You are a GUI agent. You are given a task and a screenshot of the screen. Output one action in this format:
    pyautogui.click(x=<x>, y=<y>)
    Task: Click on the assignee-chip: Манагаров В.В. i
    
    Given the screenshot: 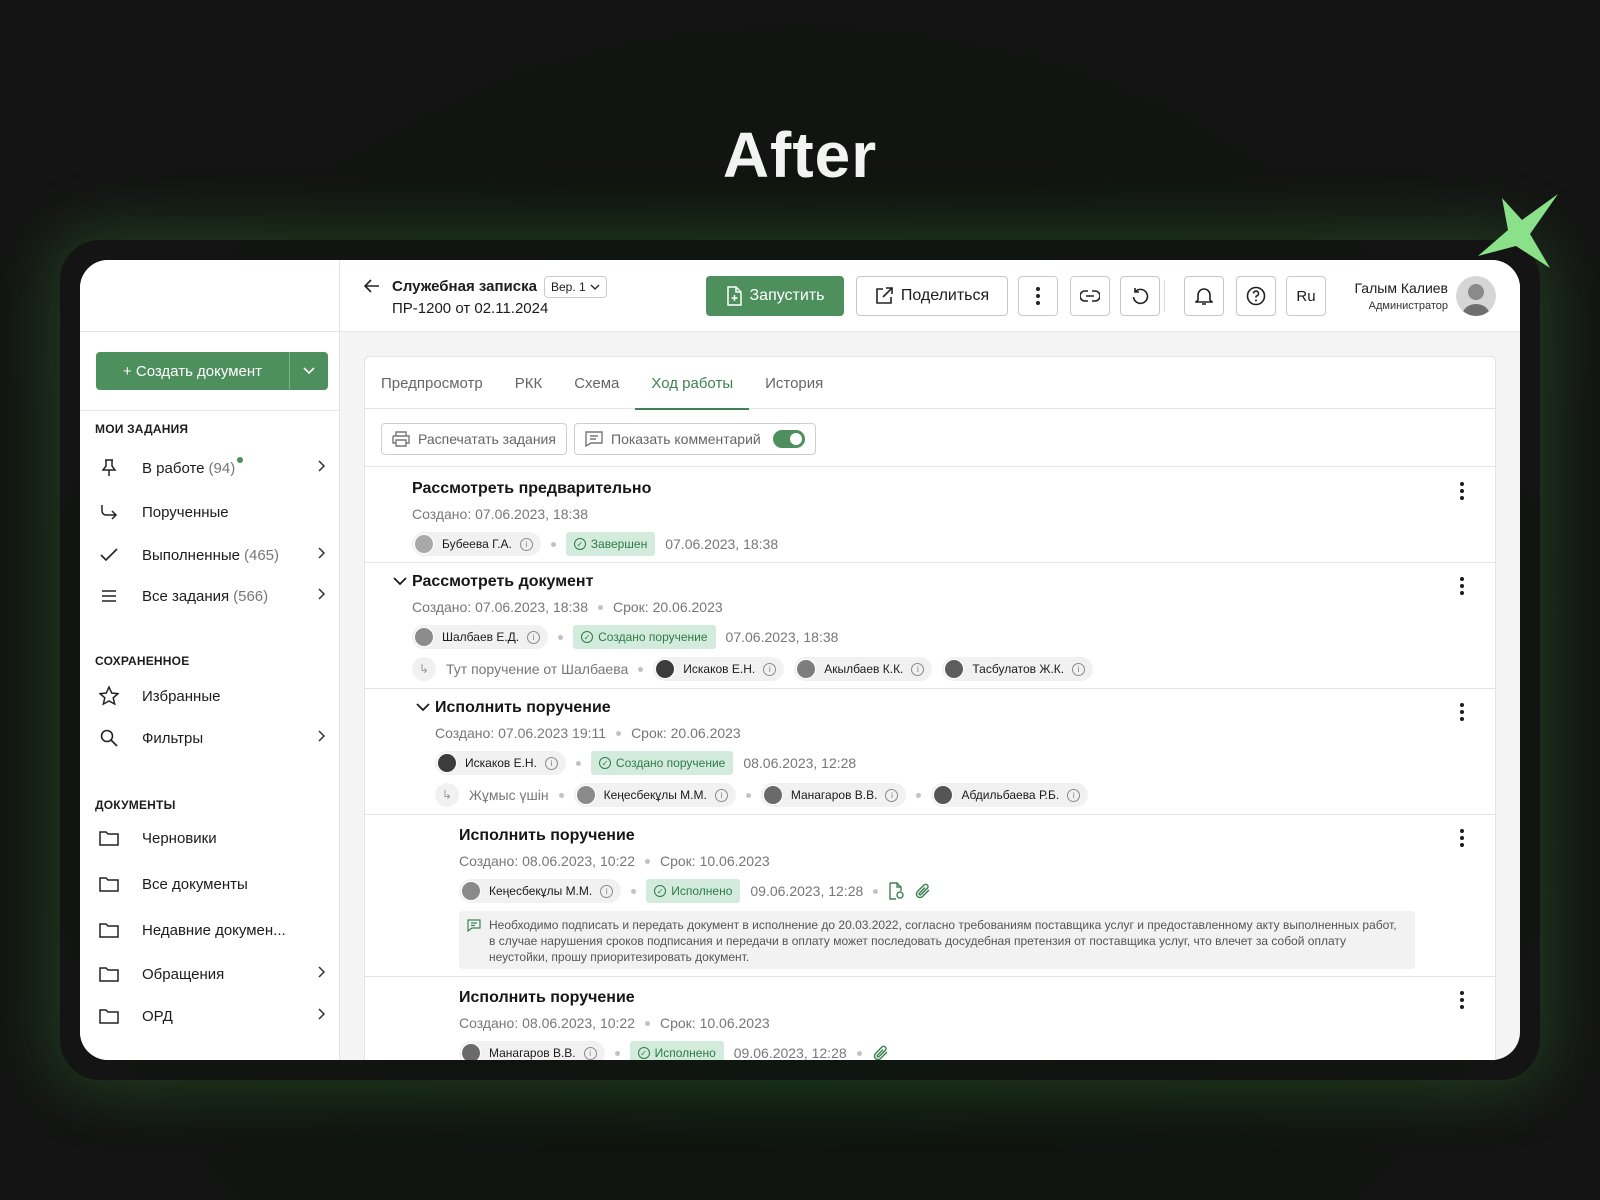 What is the action you would take?
    pyautogui.click(x=532, y=1050)
    